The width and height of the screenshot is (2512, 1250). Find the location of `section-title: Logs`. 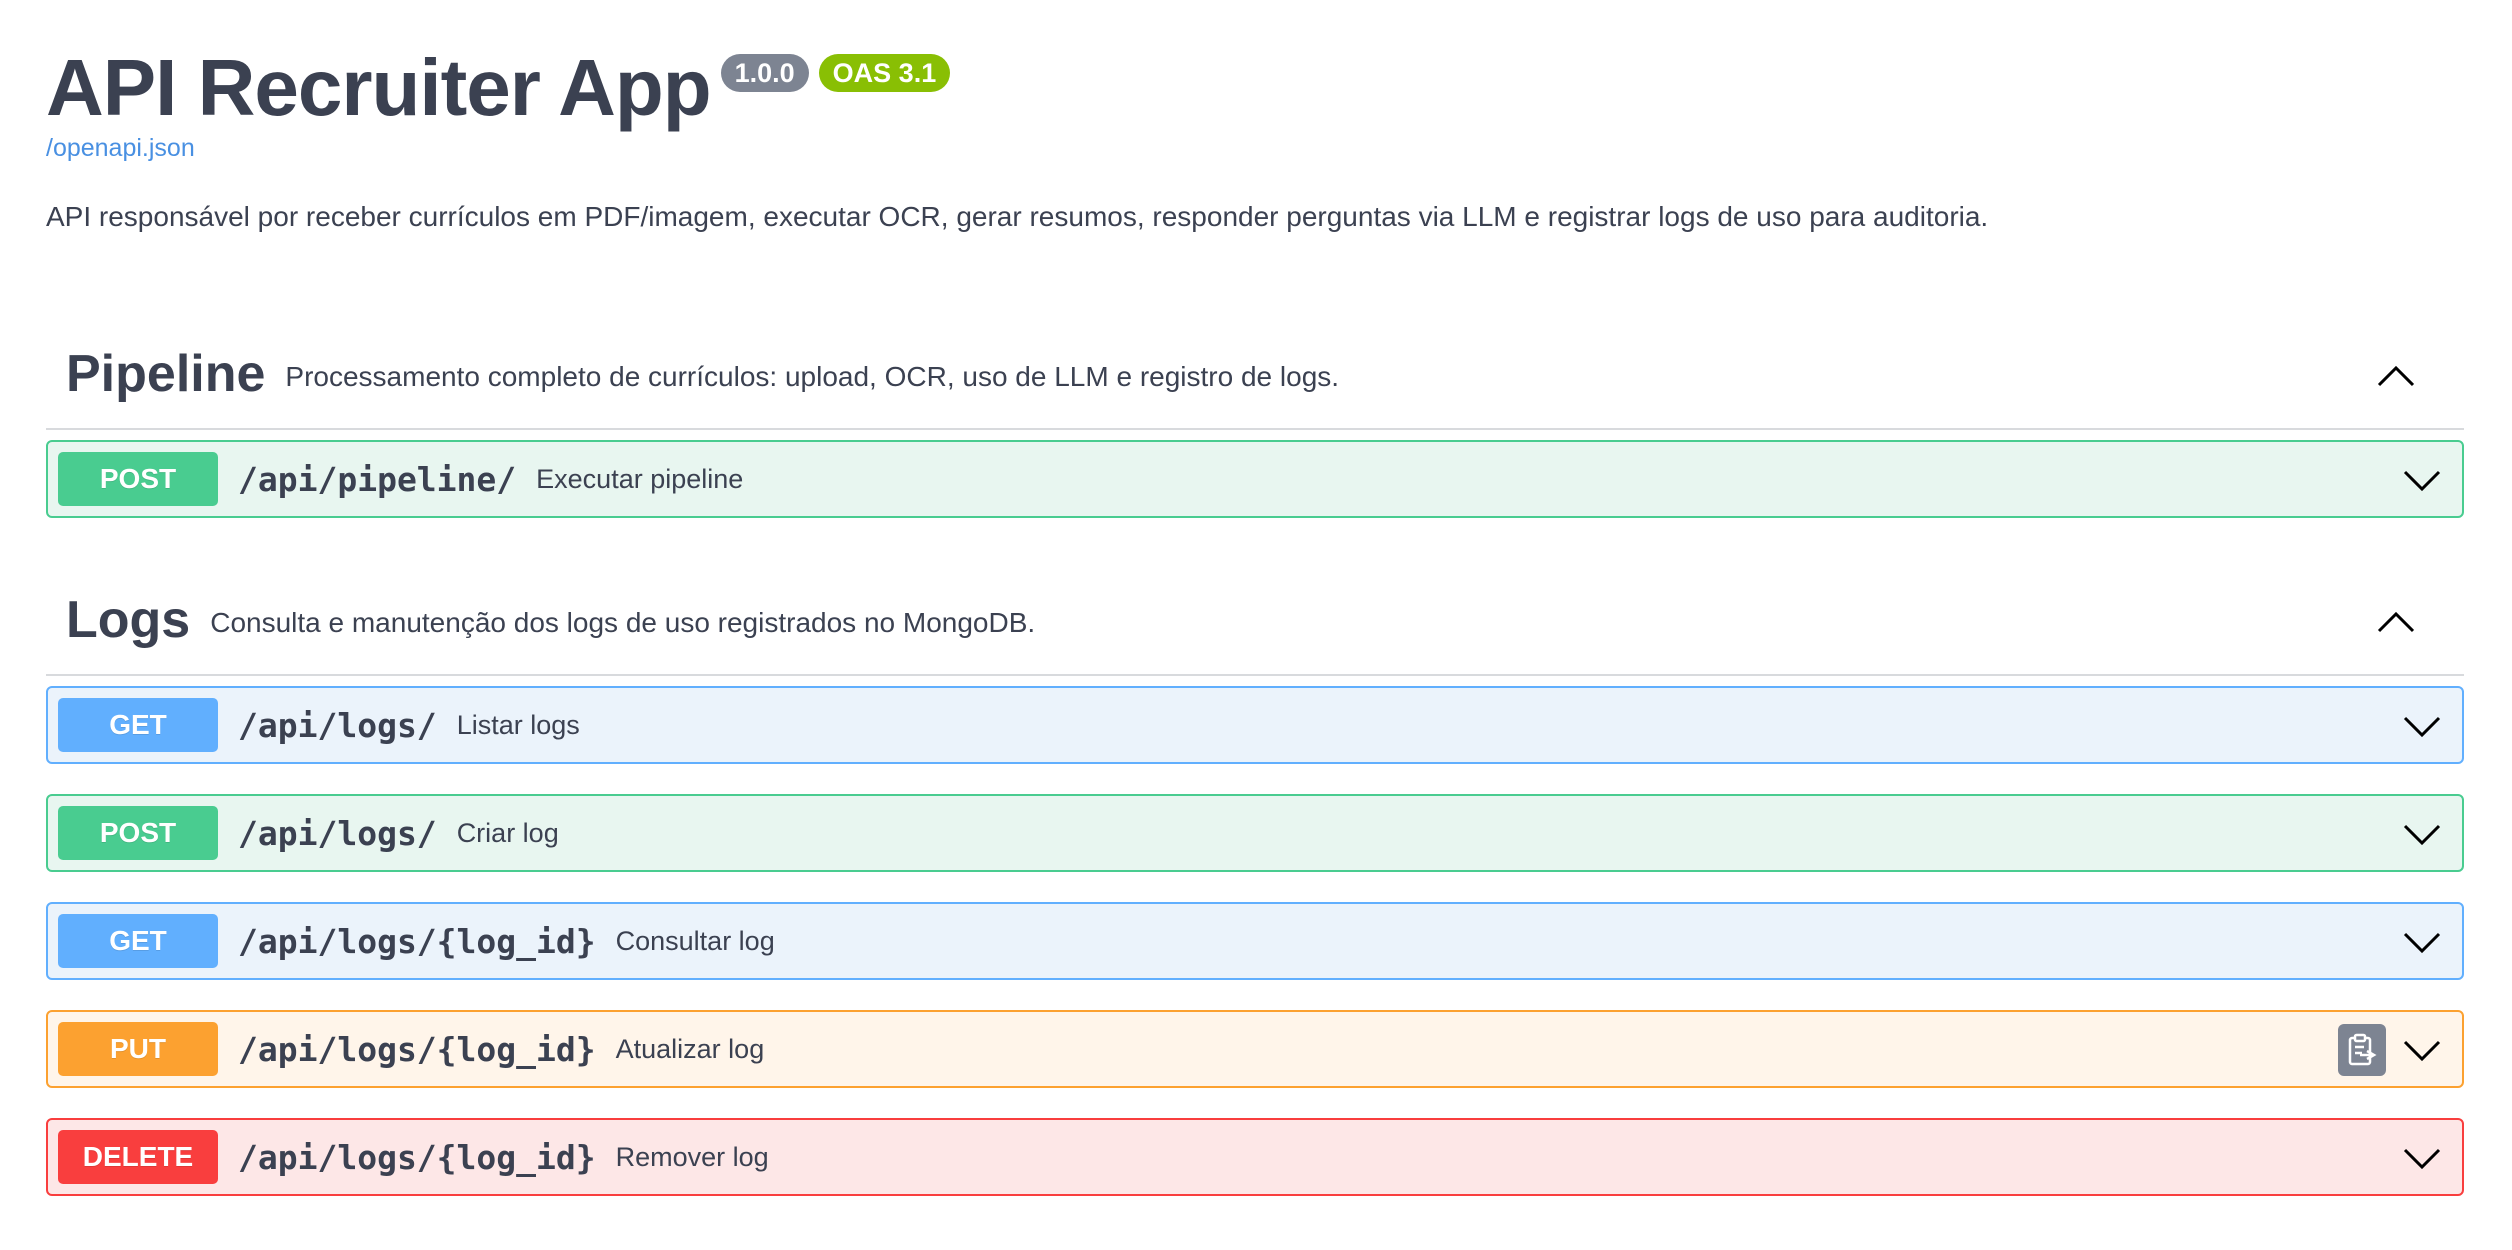

section-title: Logs is located at coordinates (128, 620).